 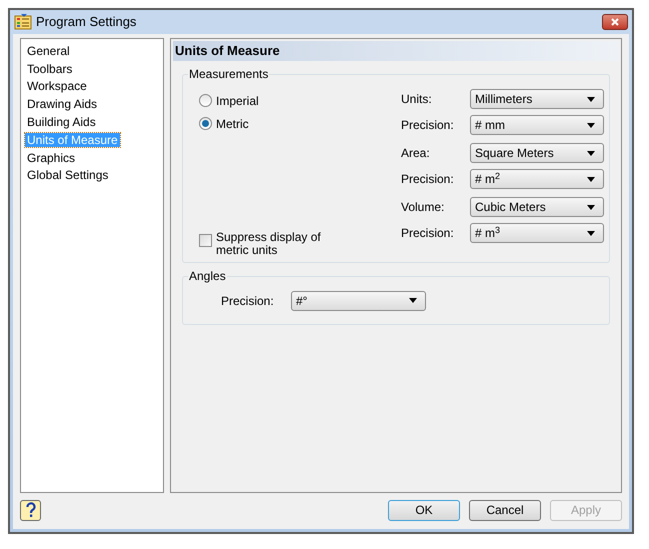 I want to click on radio-label: Imperial, so click(x=237, y=101).